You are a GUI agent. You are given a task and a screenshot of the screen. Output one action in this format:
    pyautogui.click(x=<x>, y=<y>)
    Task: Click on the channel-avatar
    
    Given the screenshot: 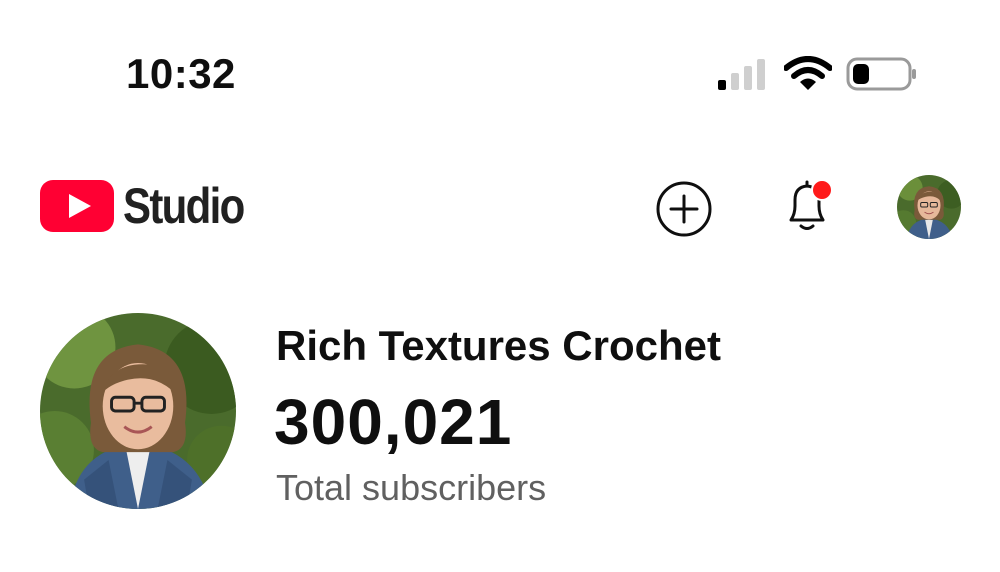 What is the action you would take?
    pyautogui.click(x=138, y=411)
    